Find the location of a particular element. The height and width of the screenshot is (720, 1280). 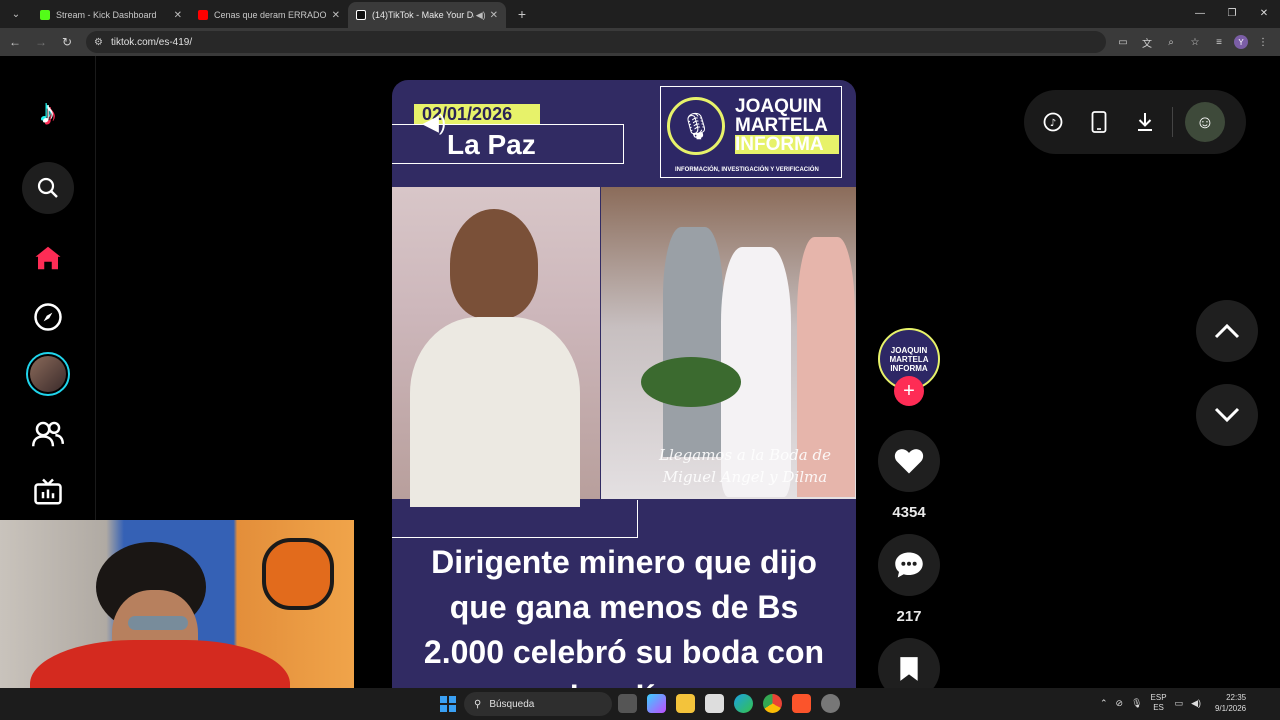

flowers is located at coordinates (691, 382).